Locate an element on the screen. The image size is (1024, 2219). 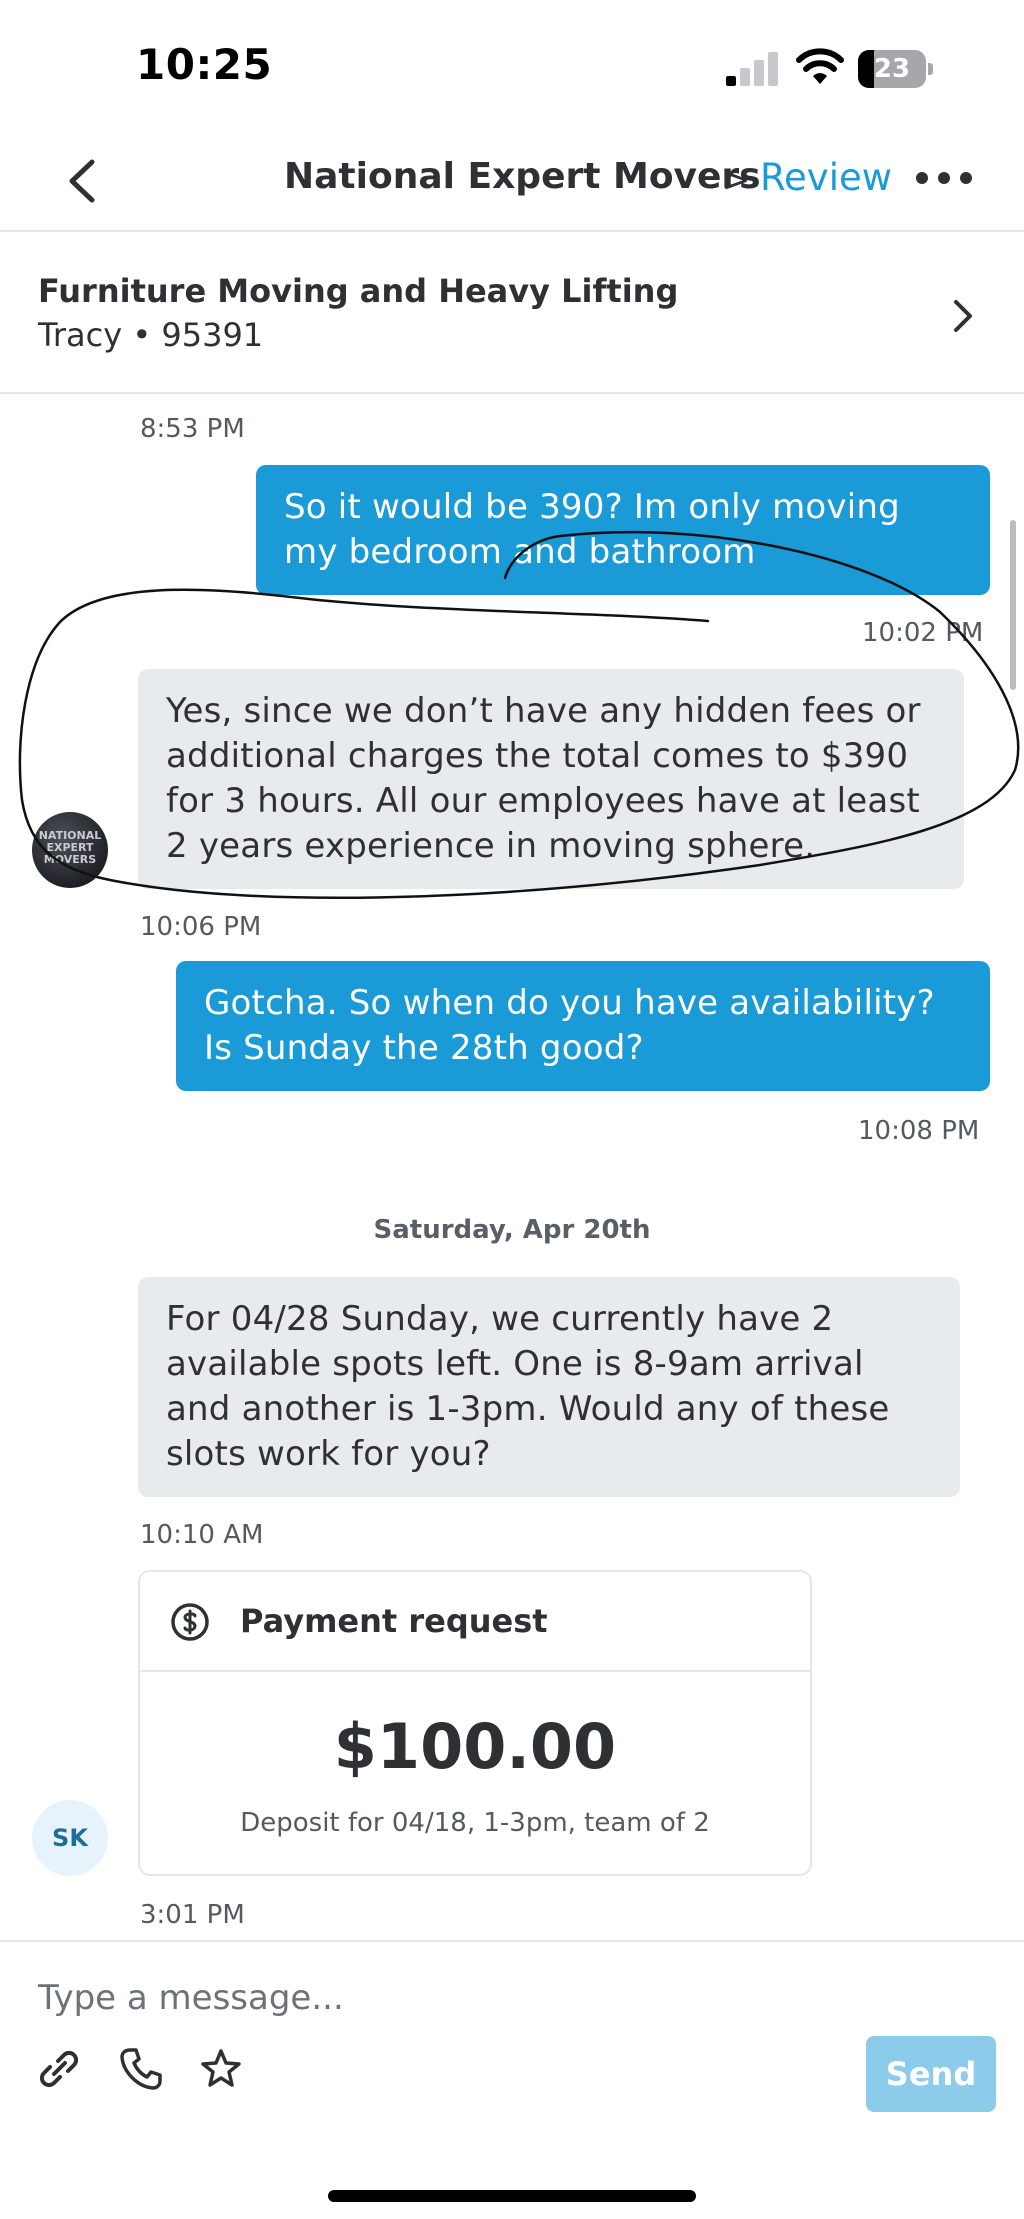
pro-name-title: National Expert Movers is located at coordinates (522, 176).